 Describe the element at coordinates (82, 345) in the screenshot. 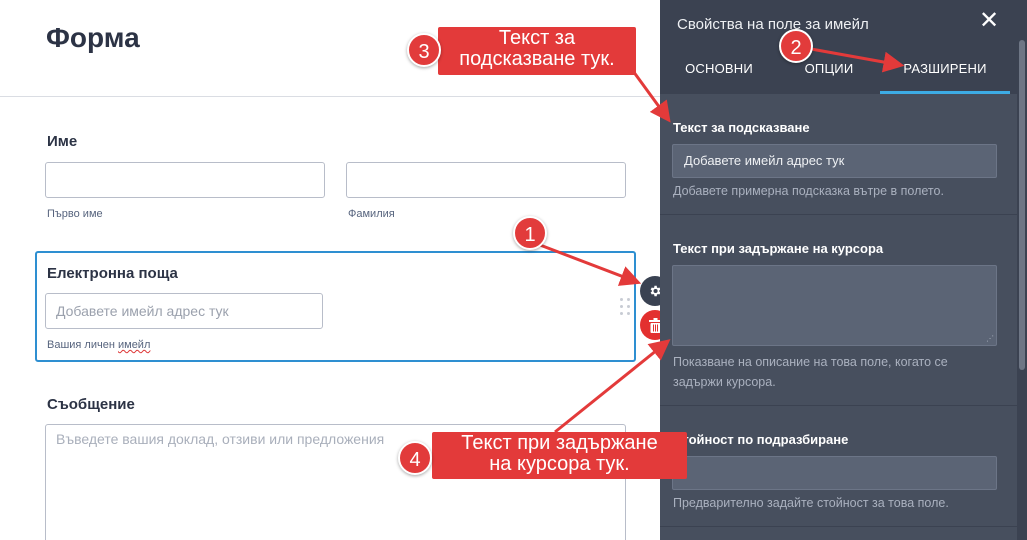

I see `email-sublabel-prefix: Вашия личен` at that location.